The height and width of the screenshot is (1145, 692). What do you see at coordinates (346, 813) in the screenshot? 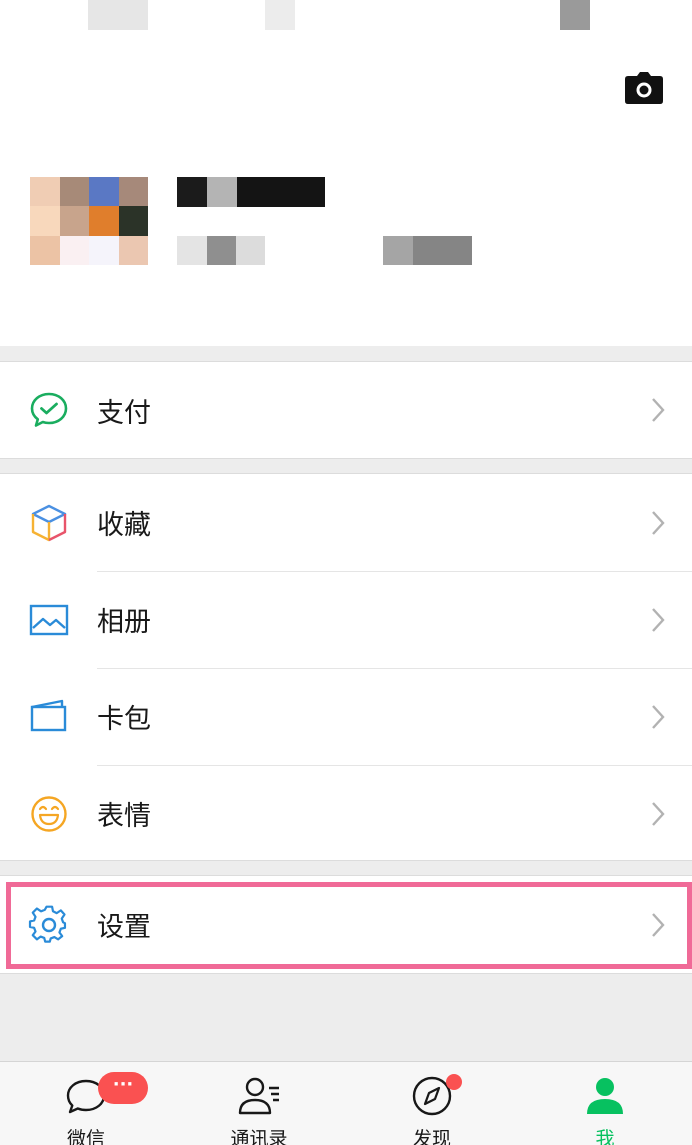
I see `menu-item-stickers: 表情` at bounding box center [346, 813].